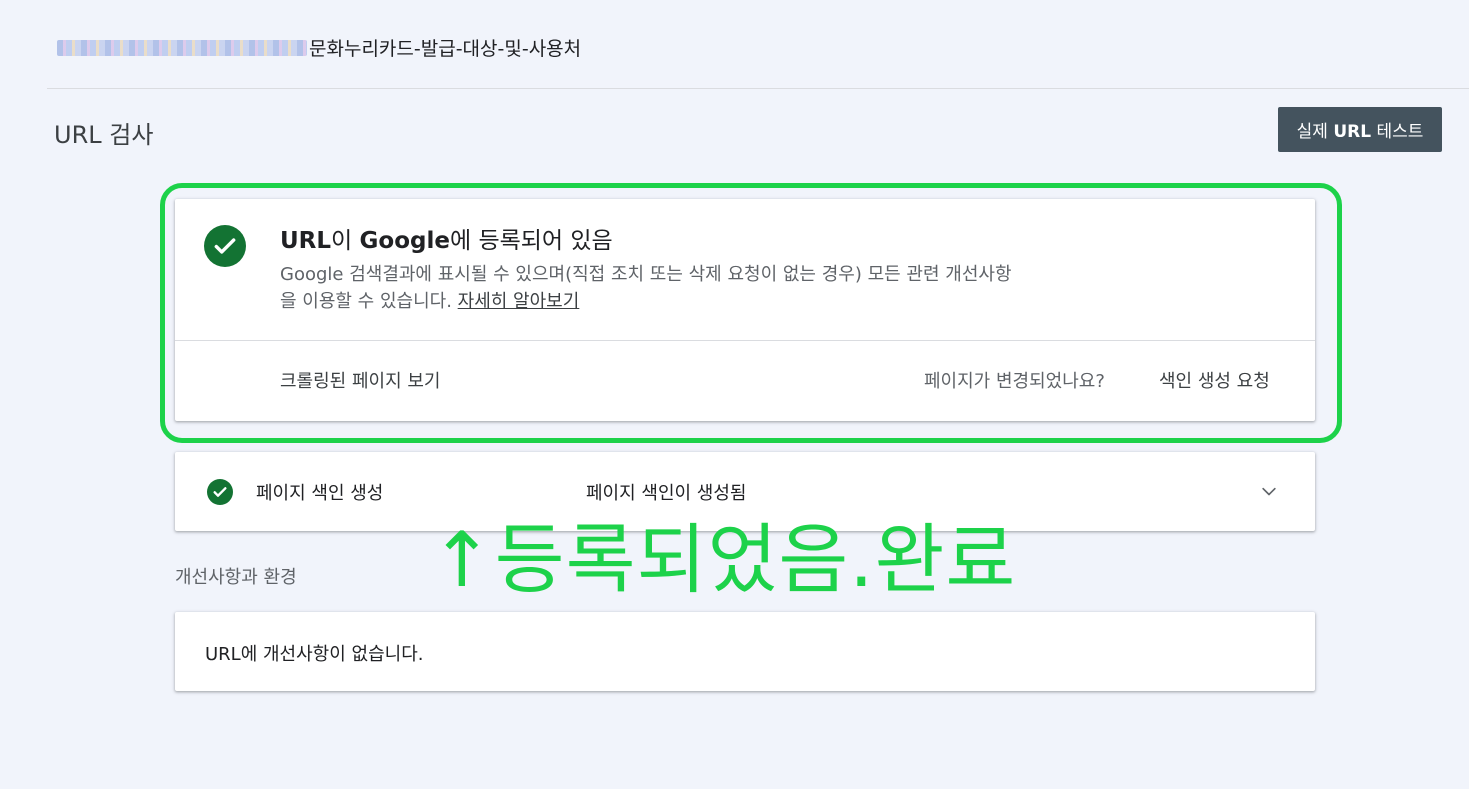 This screenshot has width=1469, height=789. What do you see at coordinates (182, 47) in the screenshot?
I see `blurred-url-domain` at bounding box center [182, 47].